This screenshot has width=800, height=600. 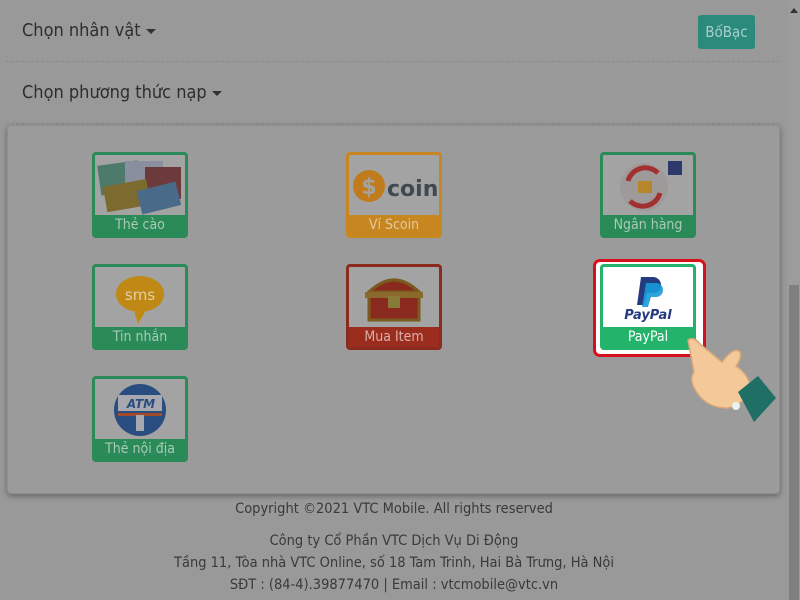 What do you see at coordinates (794, 10) in the screenshot?
I see `scroll-up-icon` at bounding box center [794, 10].